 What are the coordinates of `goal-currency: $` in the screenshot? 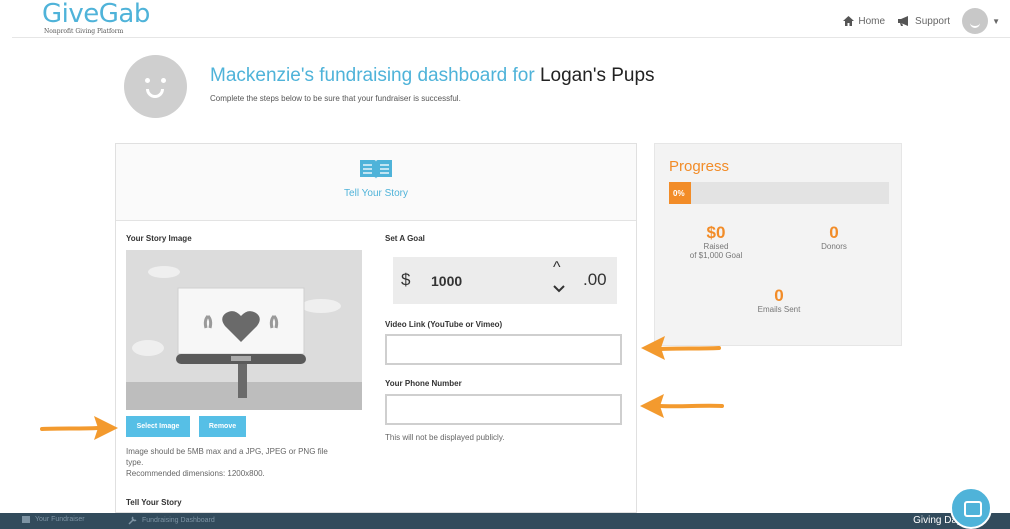 It's located at (406, 279).